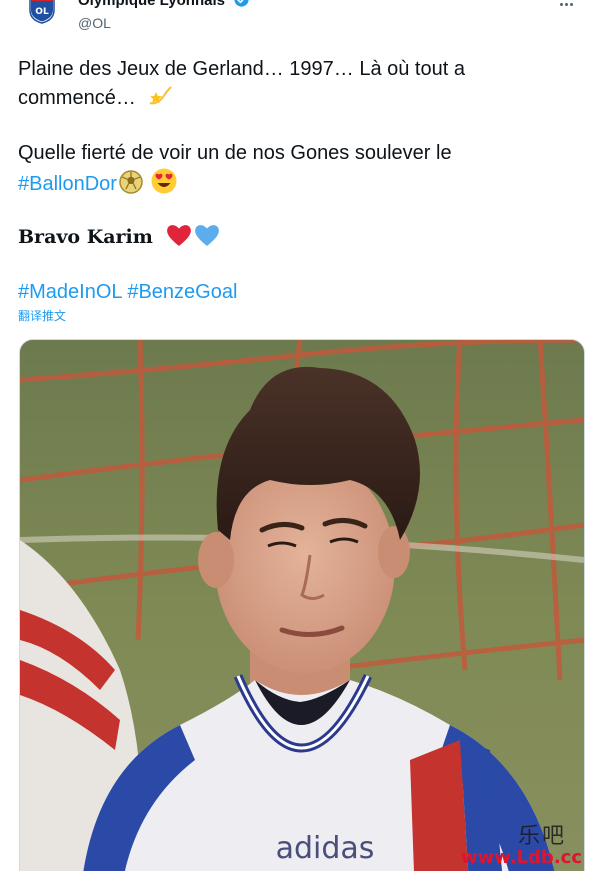  Describe the element at coordinates (151, 4) in the screenshot. I see `author-name-text: Olympique Lyonnais` at that location.